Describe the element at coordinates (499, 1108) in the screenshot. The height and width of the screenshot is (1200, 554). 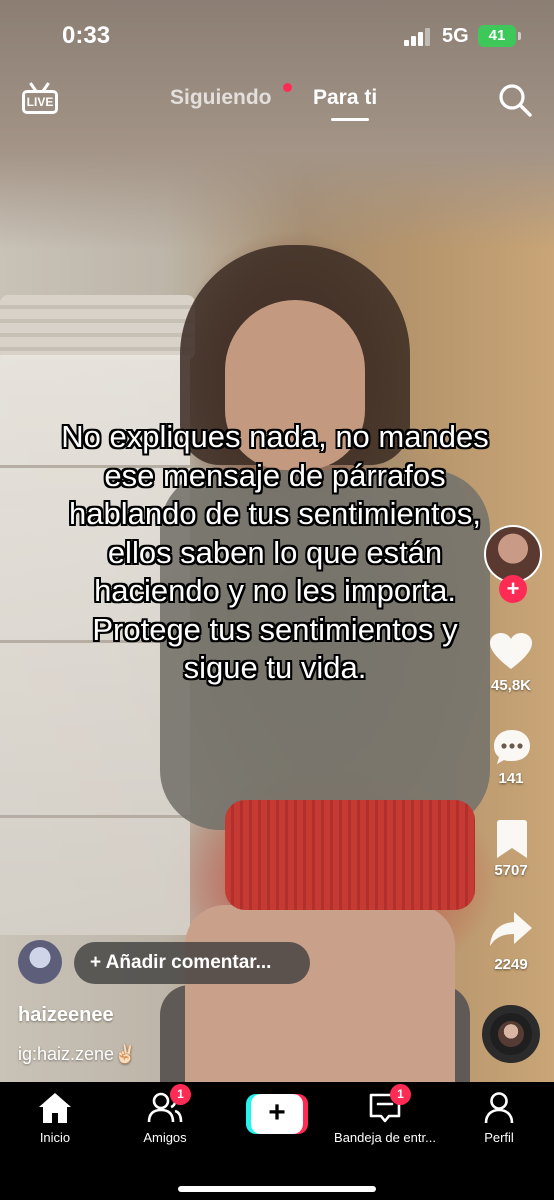
I see `profile-icon` at that location.